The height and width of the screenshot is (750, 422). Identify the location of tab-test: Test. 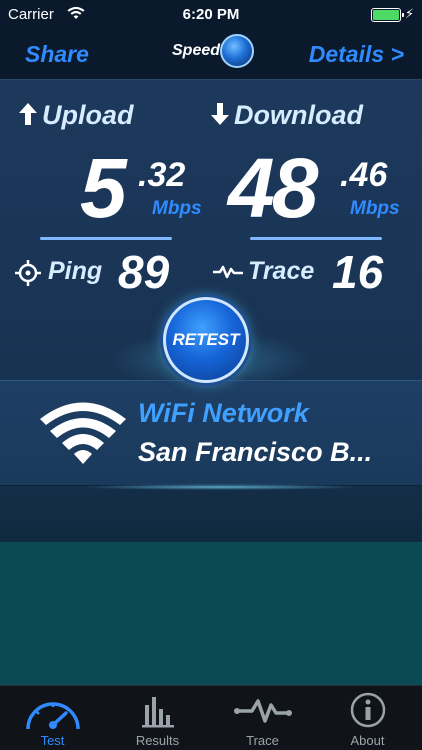
(52, 718).